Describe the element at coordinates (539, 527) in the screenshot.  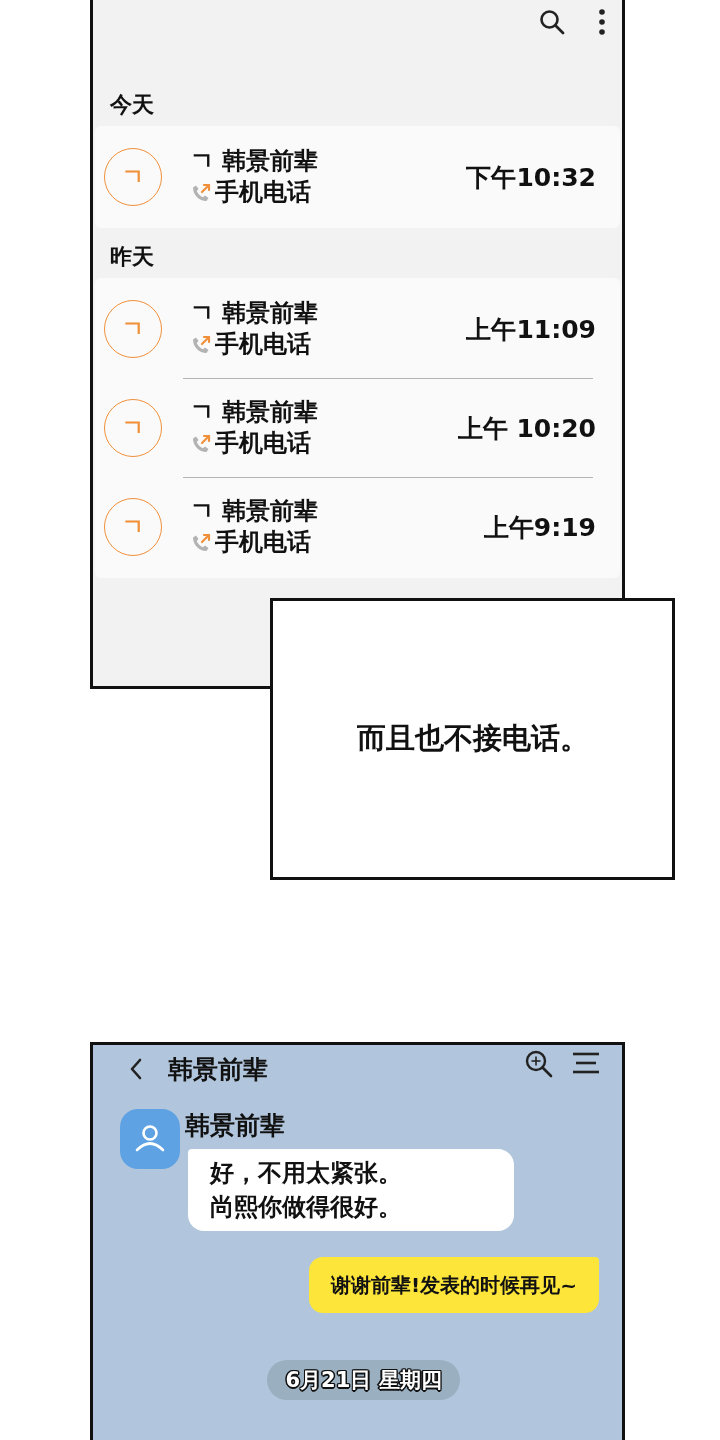
I see `call-time: 上午9:19` at that location.